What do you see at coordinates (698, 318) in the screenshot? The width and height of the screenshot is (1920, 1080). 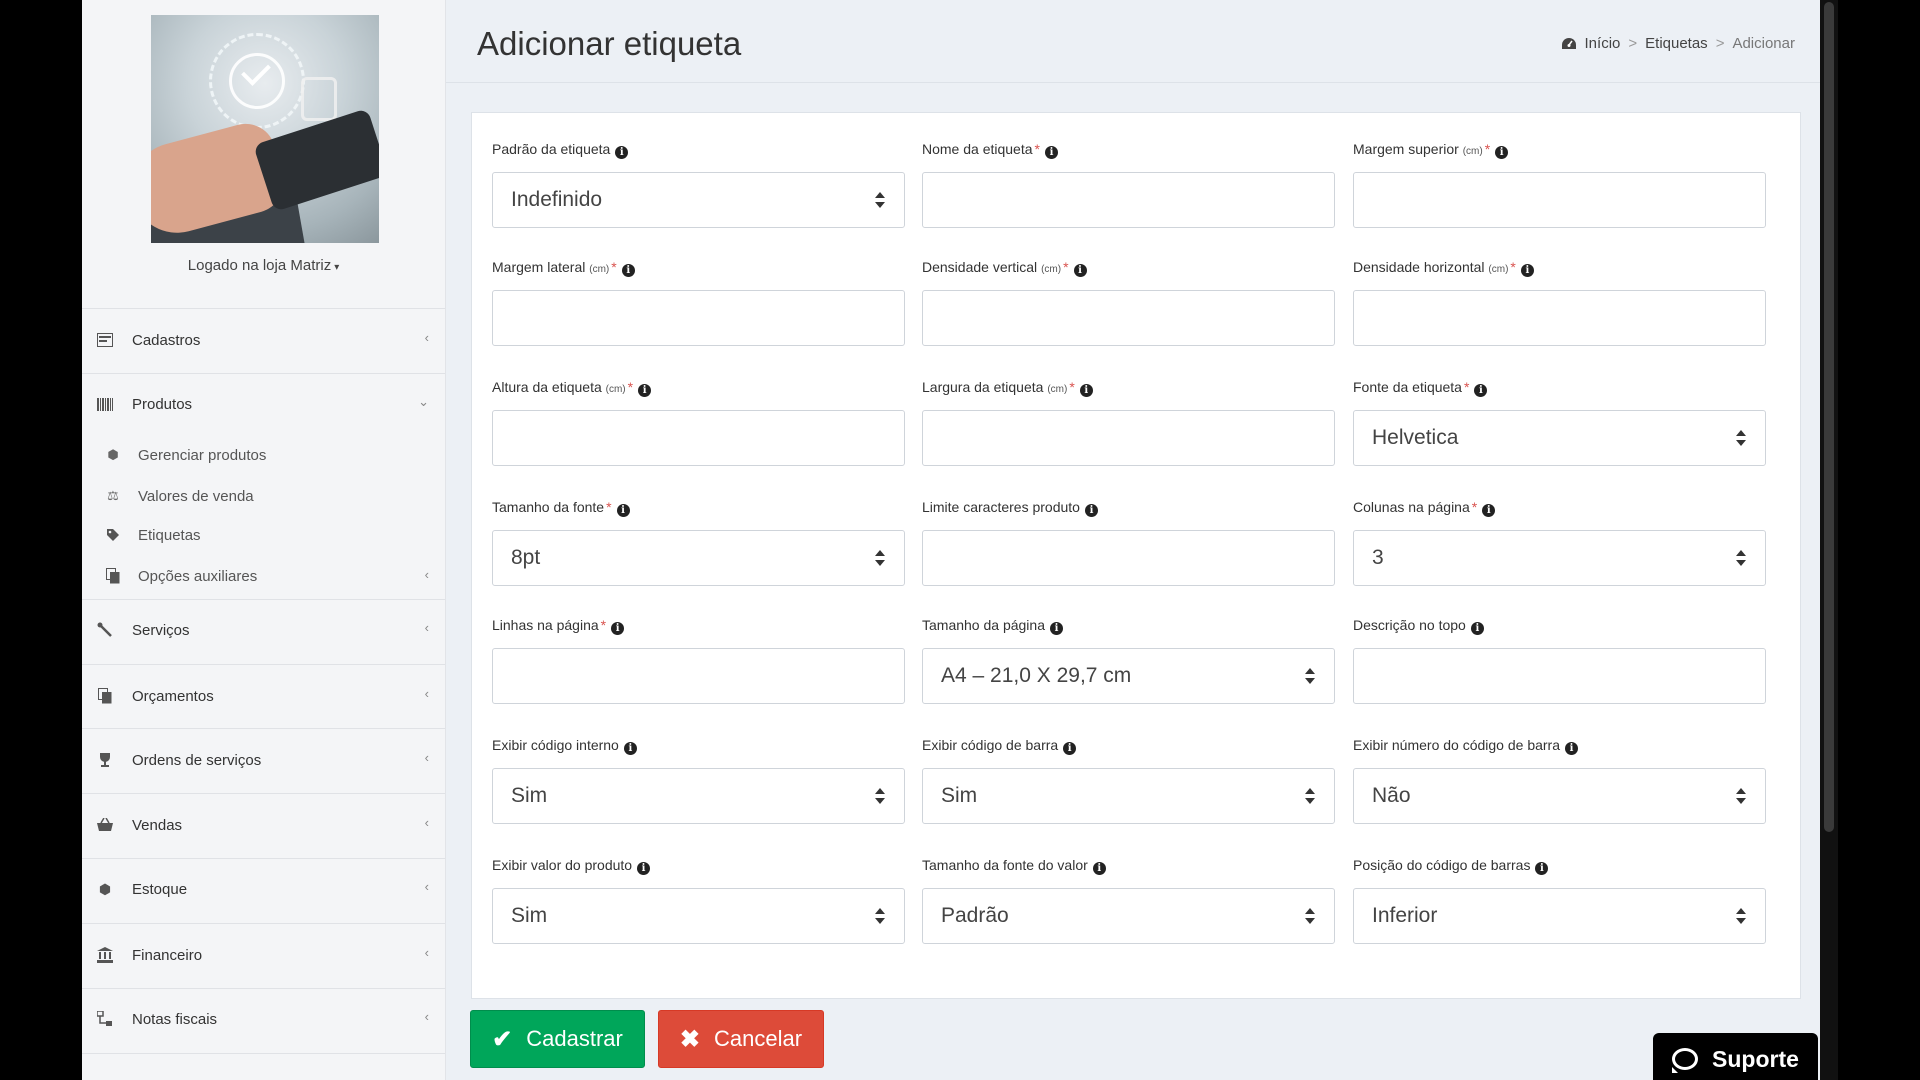 I see `margem-lateral-input` at bounding box center [698, 318].